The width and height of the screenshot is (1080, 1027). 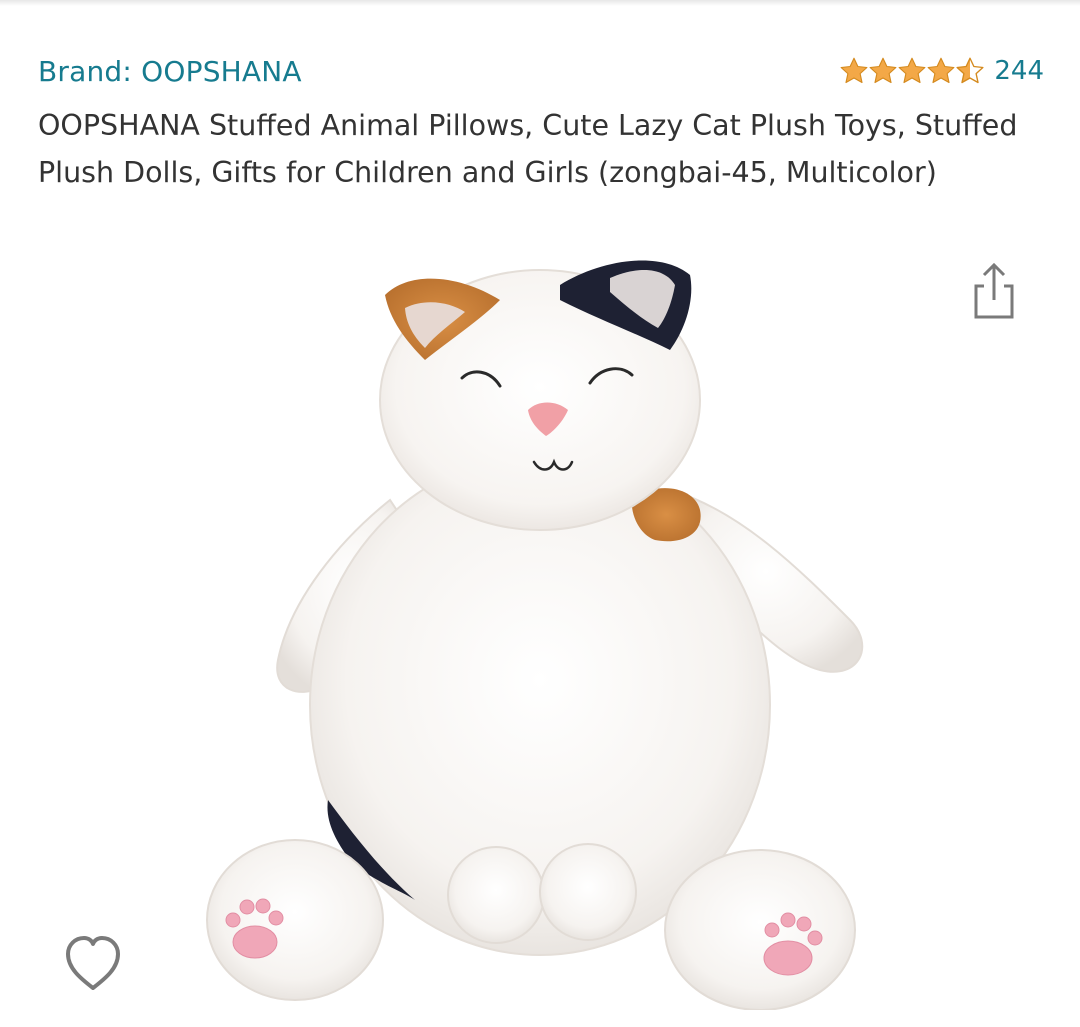 I want to click on share-icon, so click(x=994, y=290).